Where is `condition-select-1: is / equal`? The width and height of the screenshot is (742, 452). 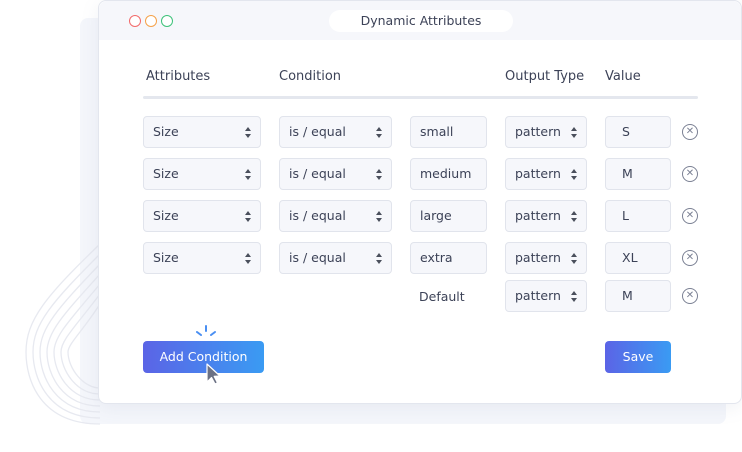
condition-select-1: is / equal is located at coordinates (335, 132).